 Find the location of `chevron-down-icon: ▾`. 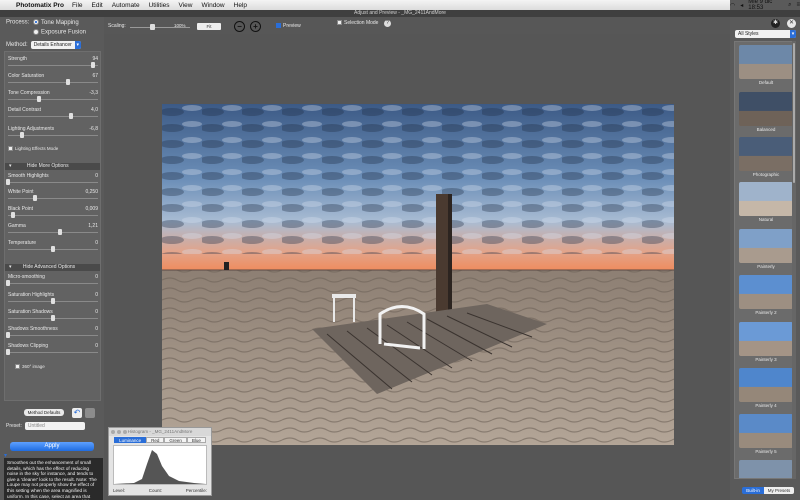

chevron-down-icon: ▾ is located at coordinates (793, 34).